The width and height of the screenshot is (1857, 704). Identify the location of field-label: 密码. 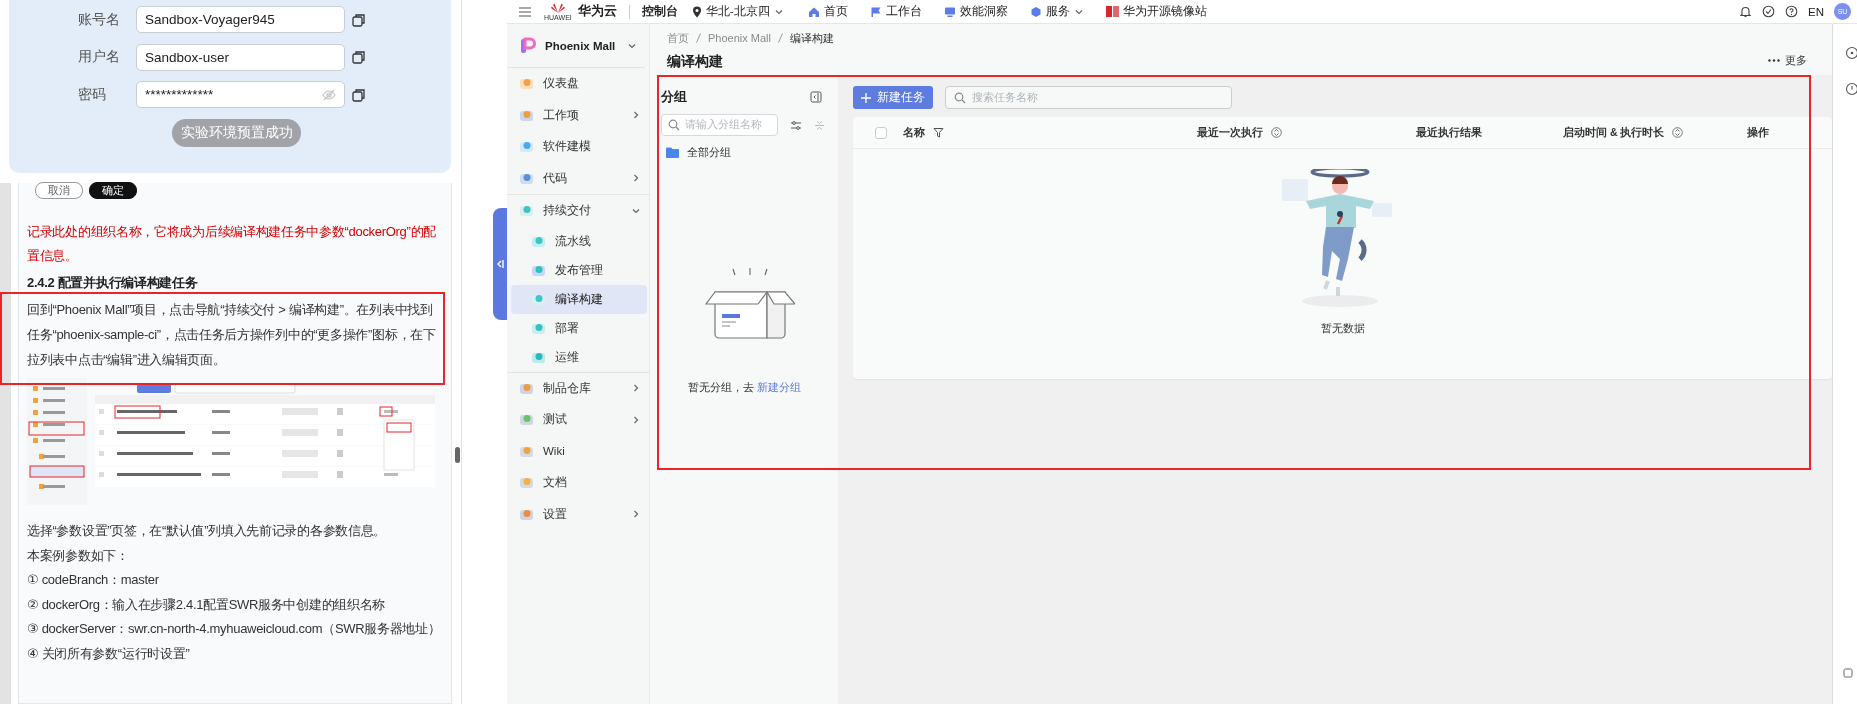
(92, 94).